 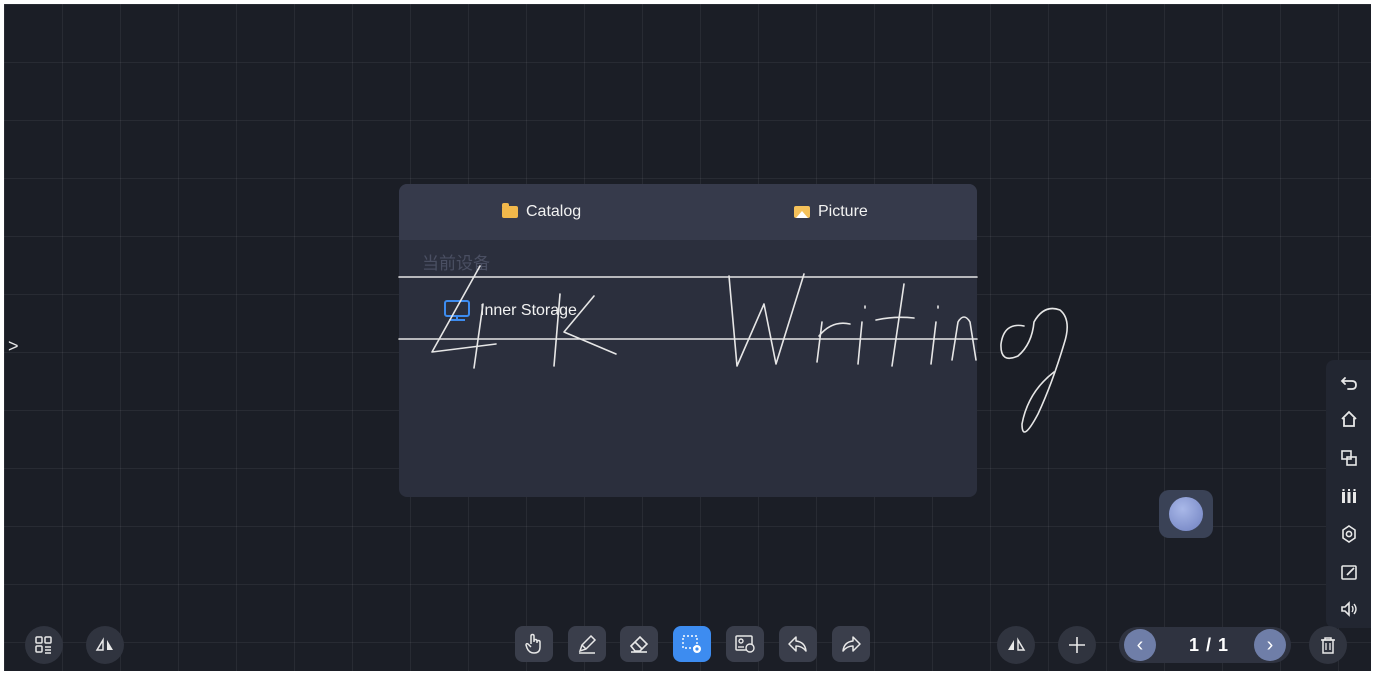 What do you see at coordinates (843, 211) in the screenshot?
I see `tab-picture-label: Picture` at bounding box center [843, 211].